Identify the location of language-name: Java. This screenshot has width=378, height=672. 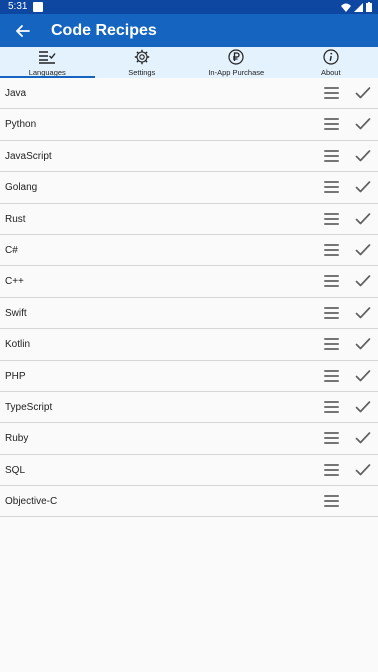
(16, 93).